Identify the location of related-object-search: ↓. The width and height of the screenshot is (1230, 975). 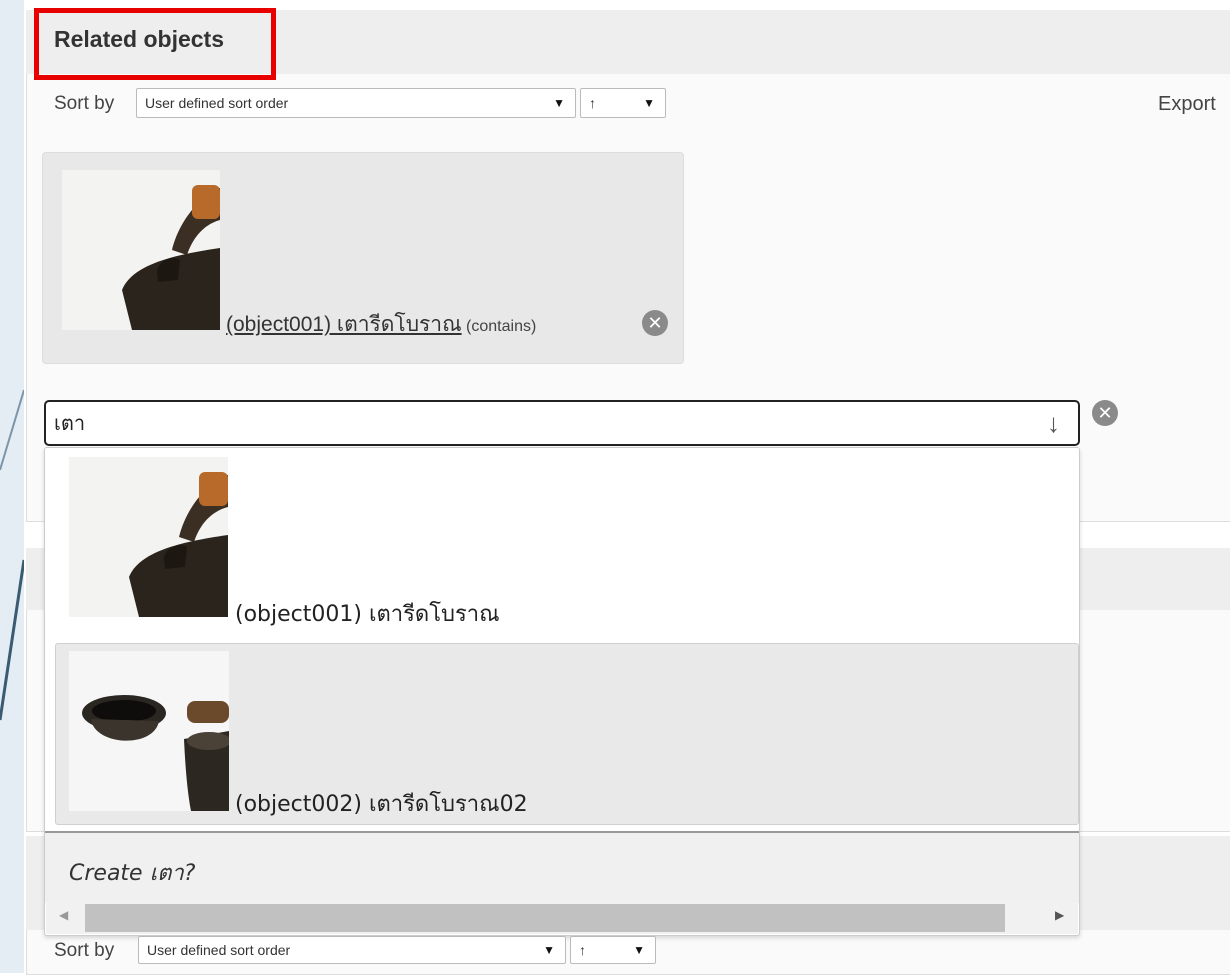
(562, 423).